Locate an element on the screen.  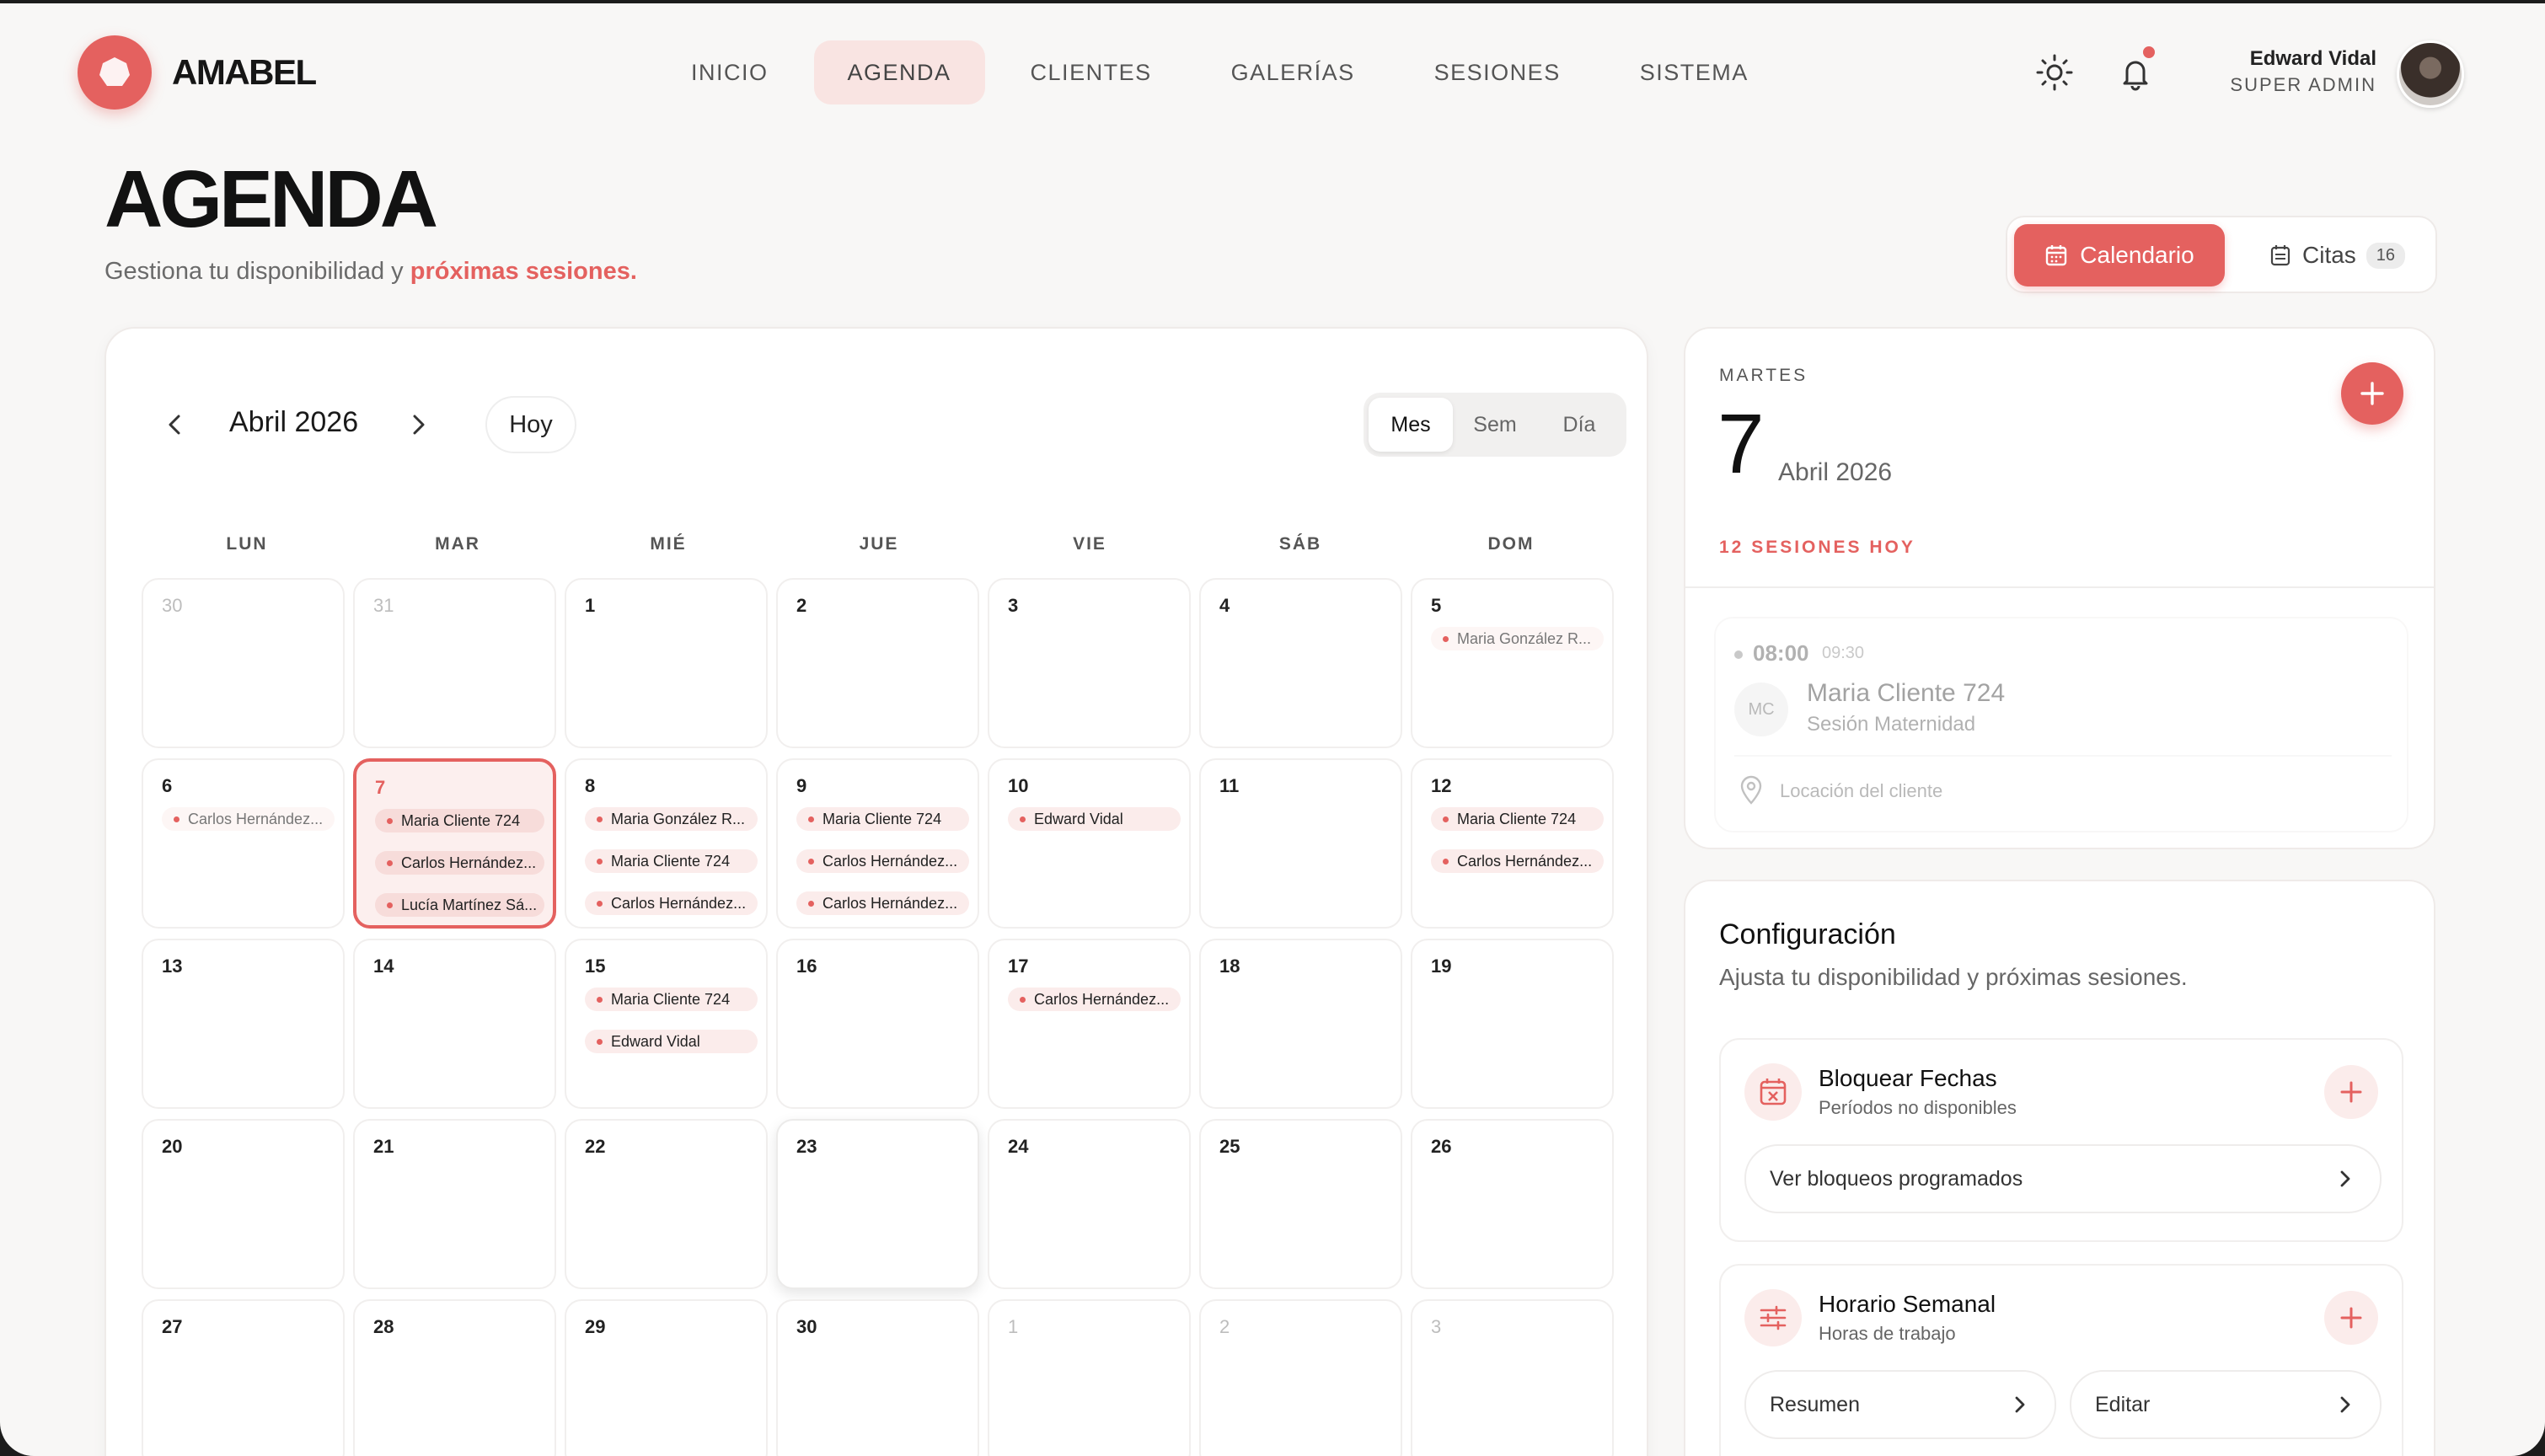
citas-count-badge: 16 is located at coordinates (2386, 255).